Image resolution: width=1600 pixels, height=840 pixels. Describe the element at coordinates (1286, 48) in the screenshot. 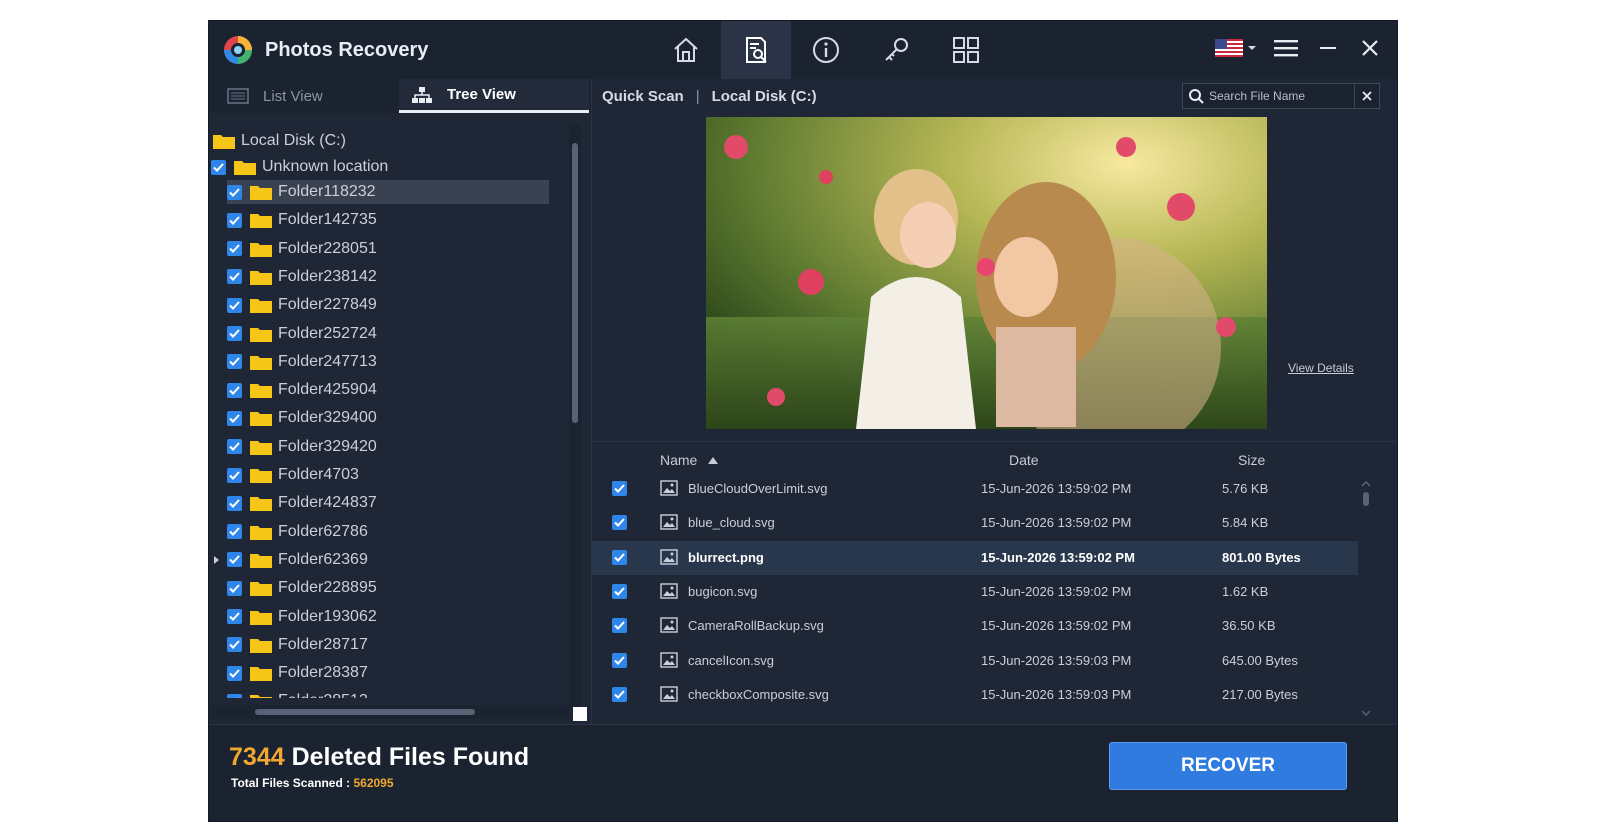

I see `menu-button` at that location.